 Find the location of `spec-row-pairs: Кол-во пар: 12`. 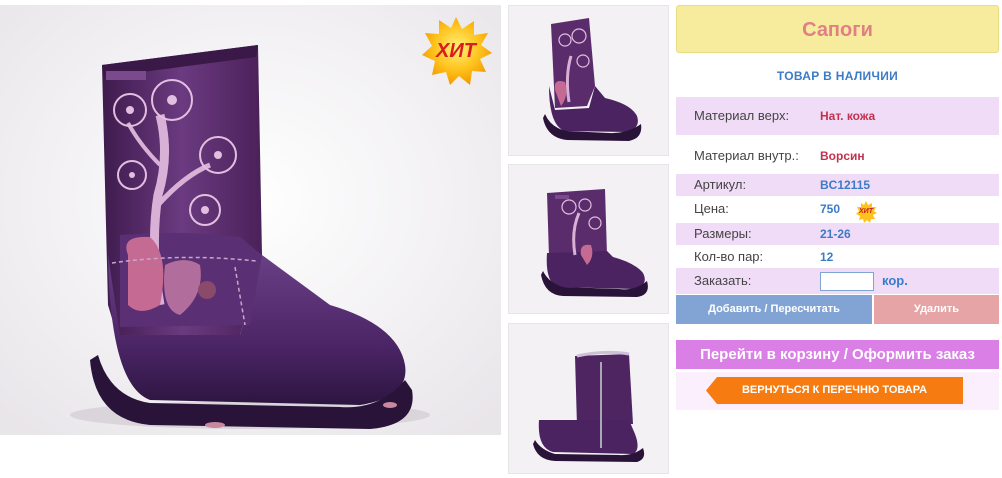

spec-row-pairs: Кол-во пар: 12 is located at coordinates (837, 257).